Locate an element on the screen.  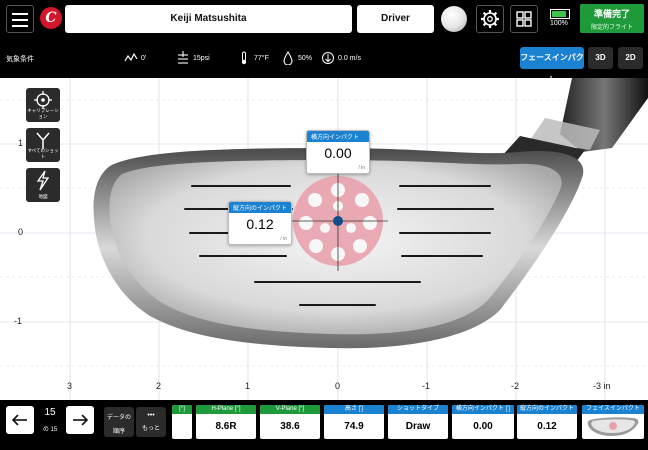
thermometer-icon is located at coordinates (244, 58).